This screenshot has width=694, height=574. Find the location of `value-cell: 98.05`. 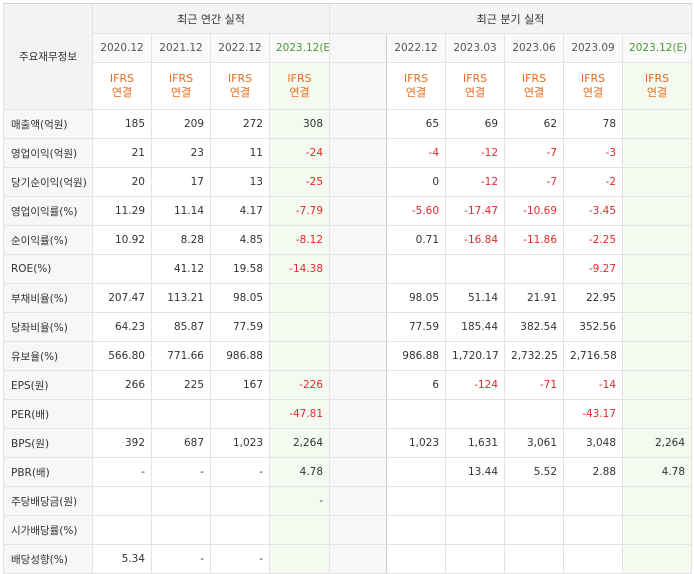

value-cell: 98.05 is located at coordinates (240, 298).